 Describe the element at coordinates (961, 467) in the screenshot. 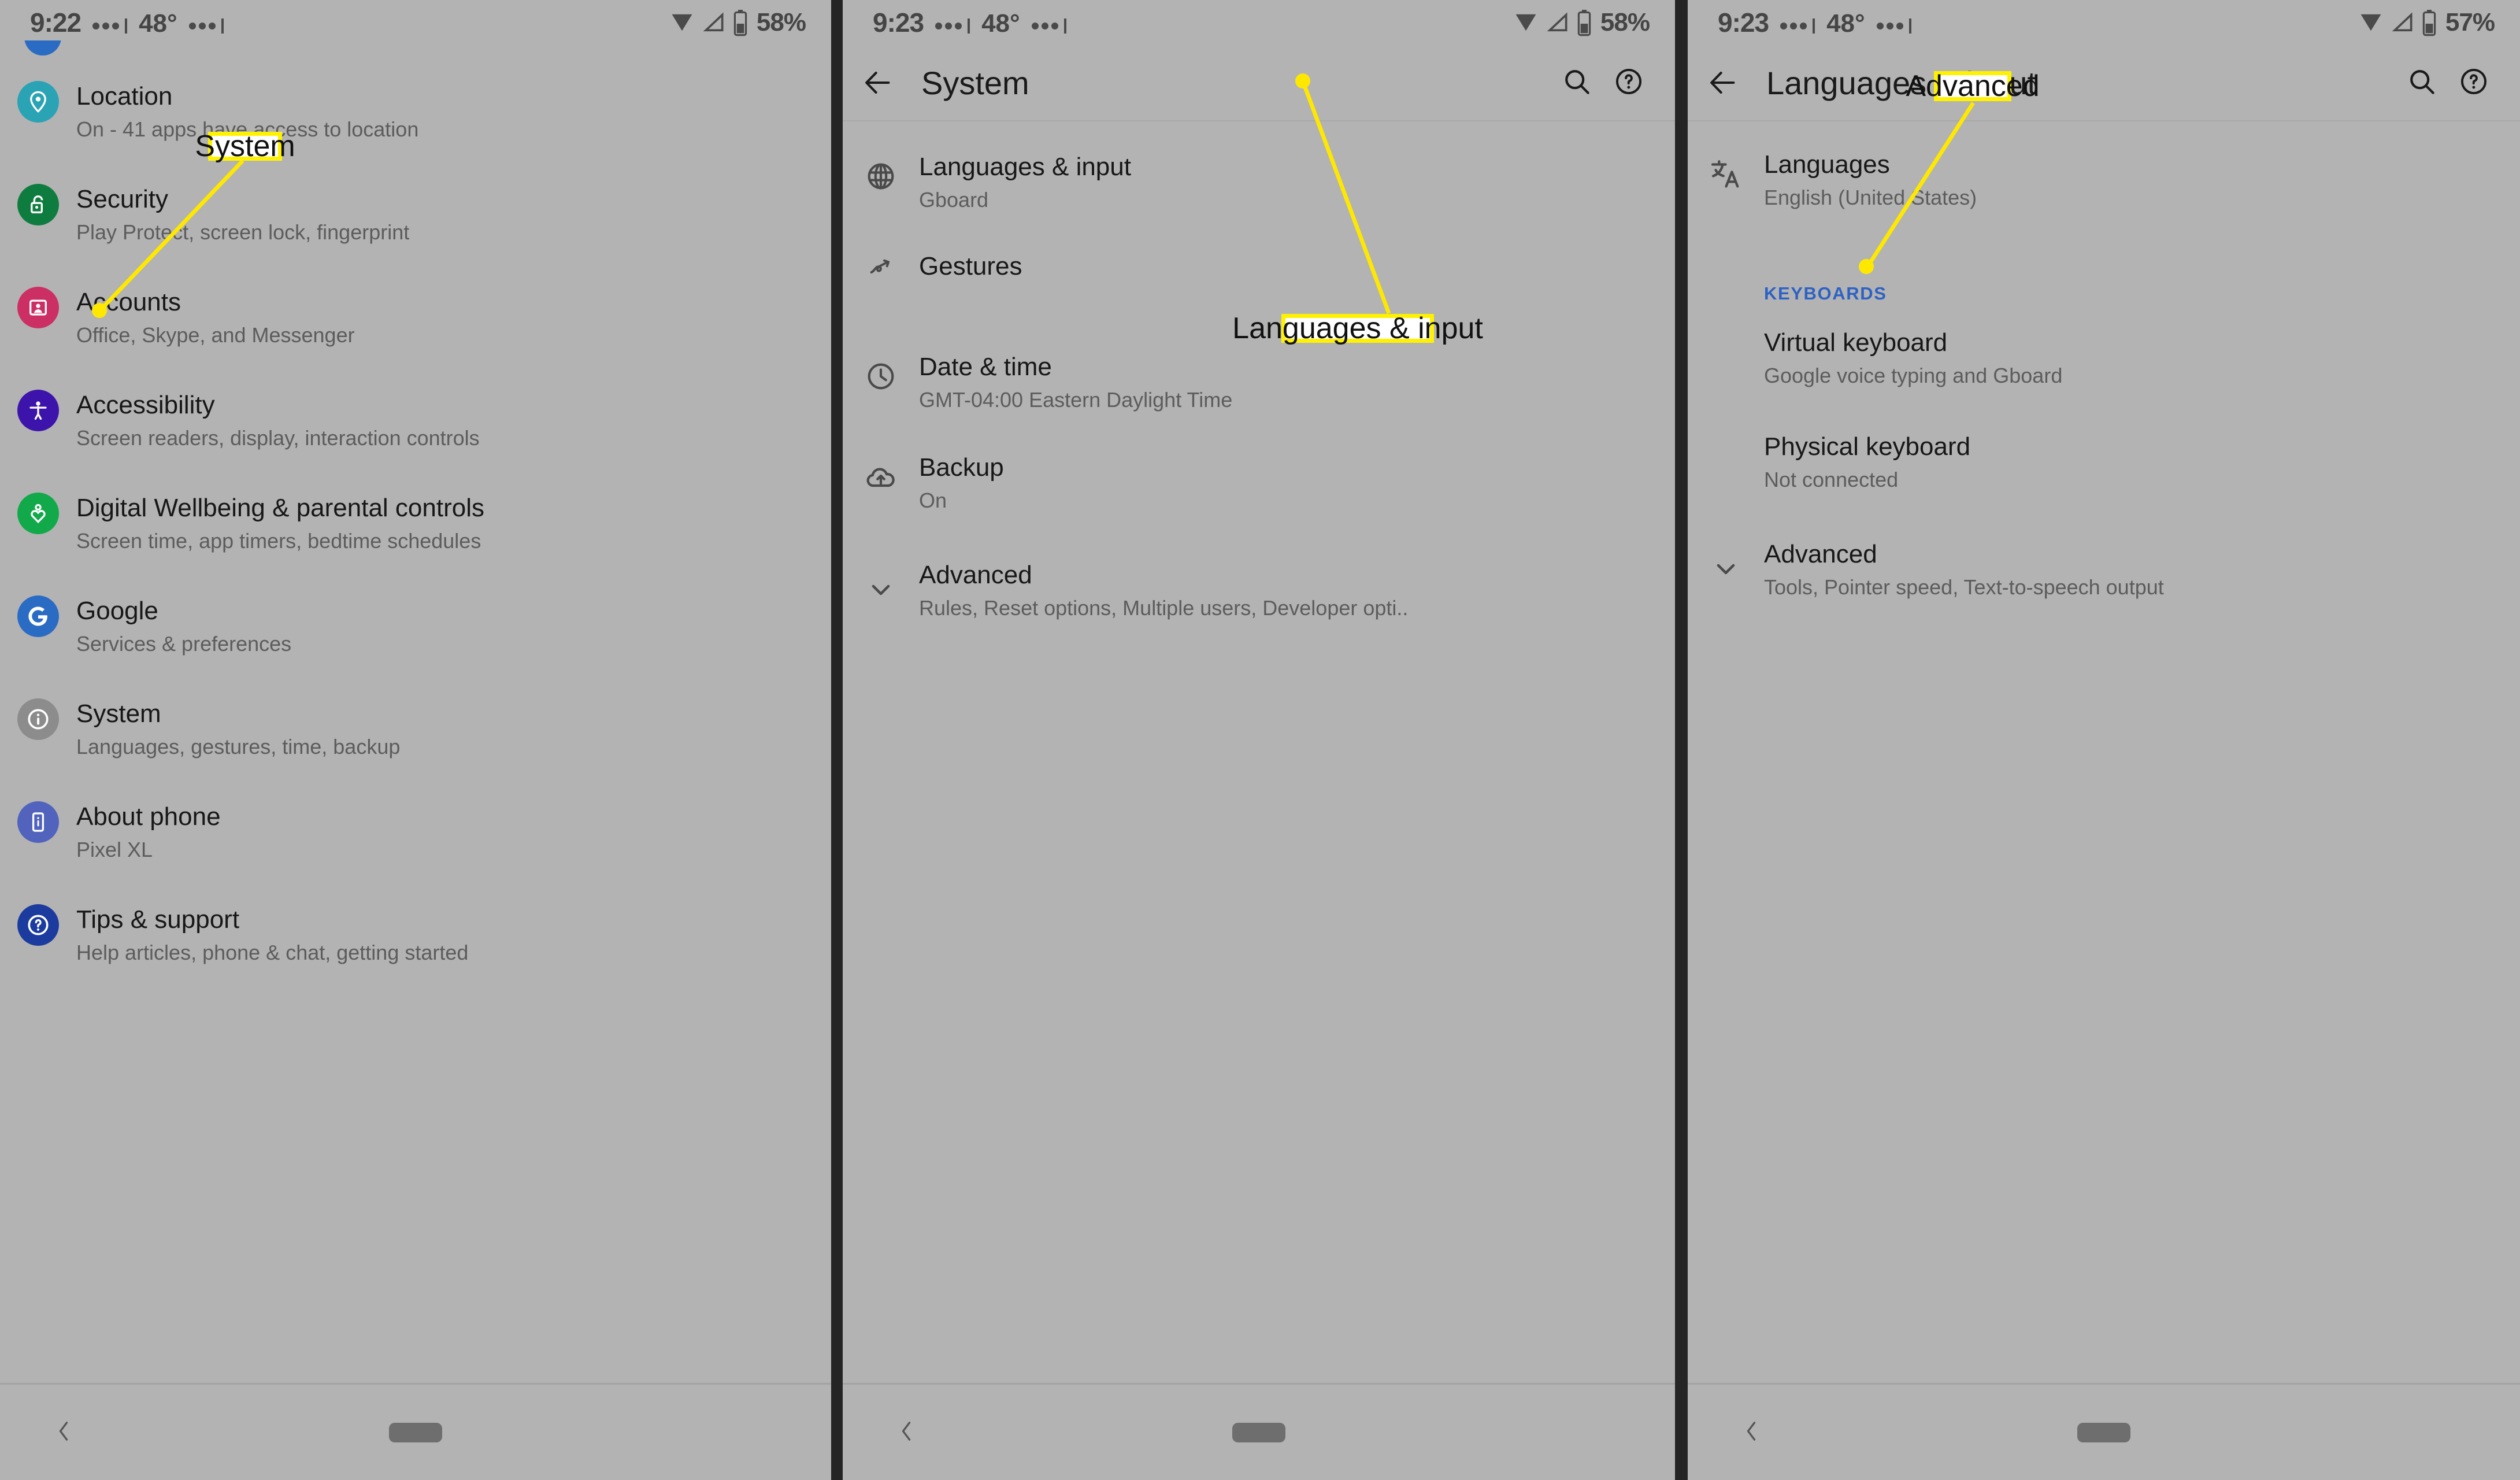

I see `row-title: Backup` at that location.